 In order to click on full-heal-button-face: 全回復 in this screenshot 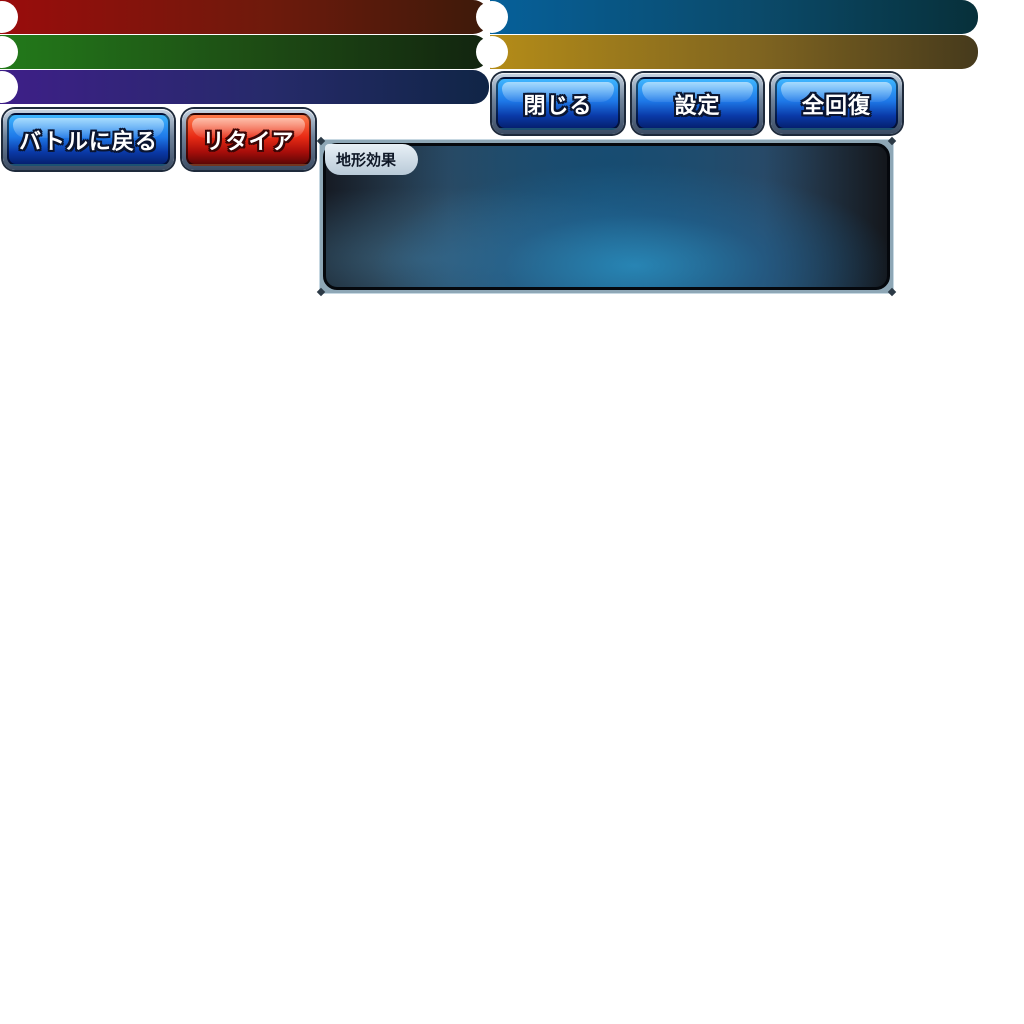, I will do `click(836, 103)`.